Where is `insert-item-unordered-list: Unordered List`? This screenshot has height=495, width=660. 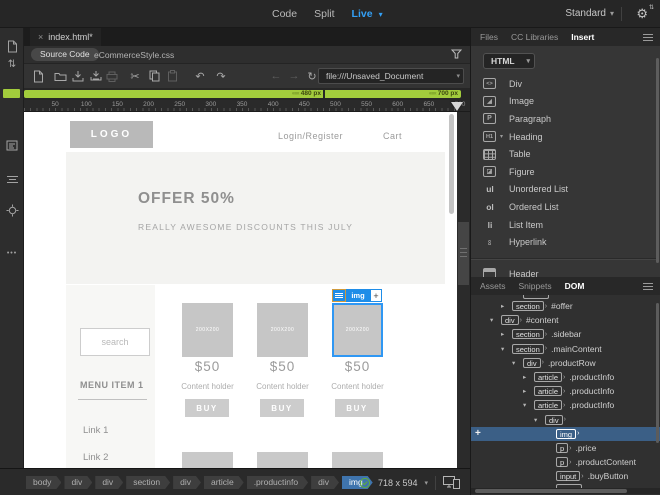 insert-item-unordered-list: Unordered List is located at coordinates (564, 190).